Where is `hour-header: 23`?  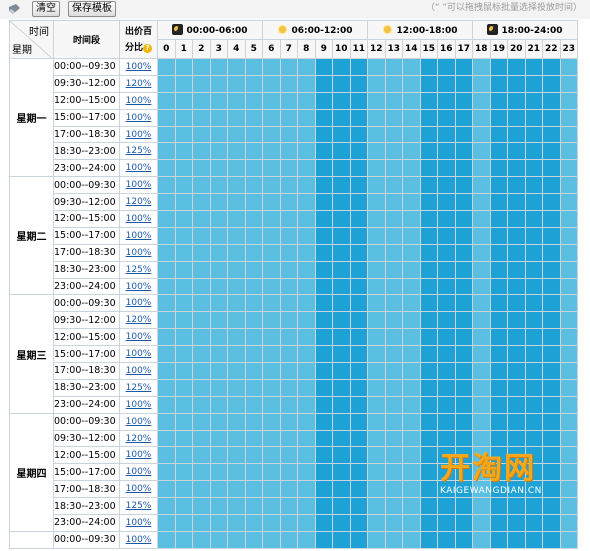 hour-header: 23 is located at coordinates (568, 49).